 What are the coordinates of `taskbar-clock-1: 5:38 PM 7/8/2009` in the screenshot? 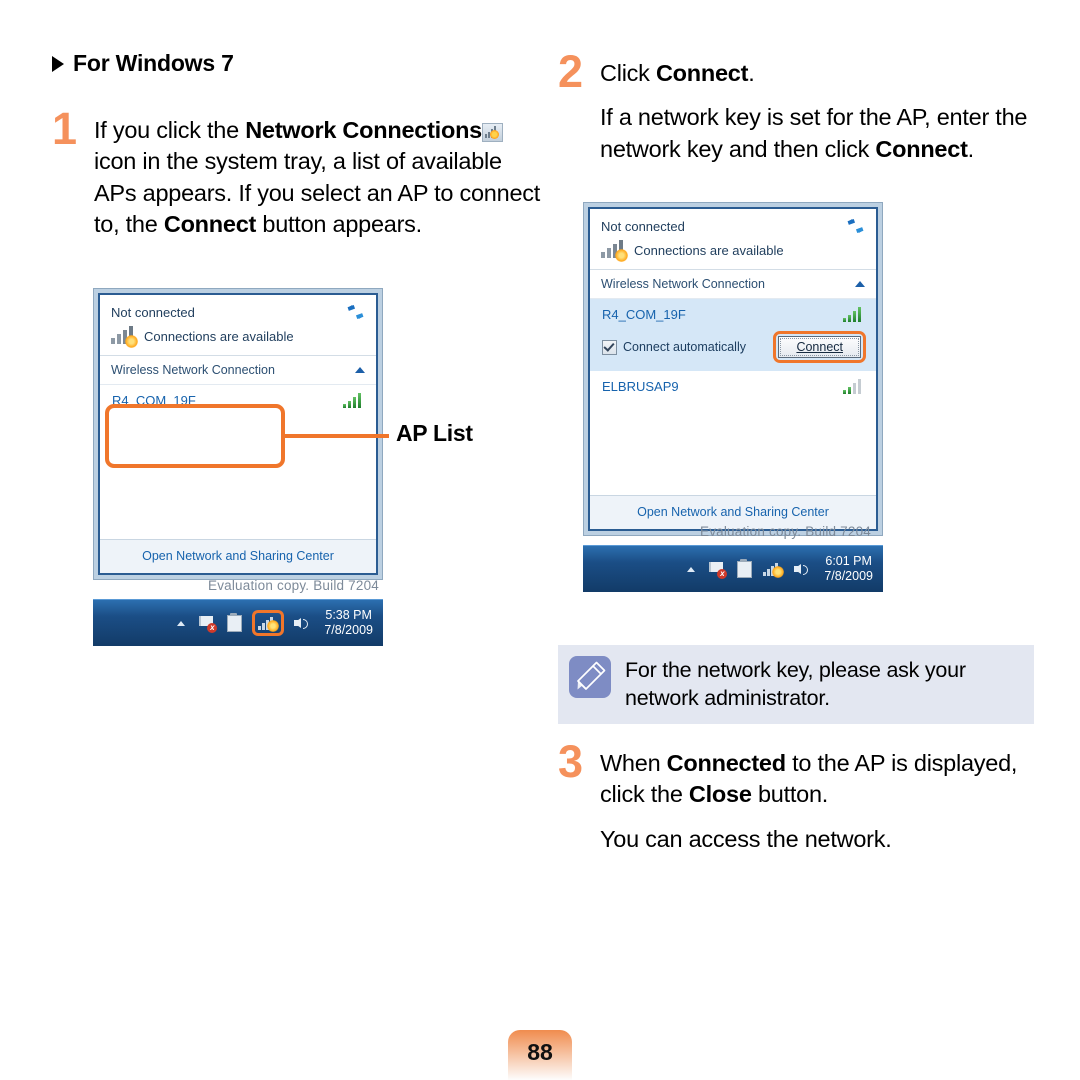 It's located at (346, 623).